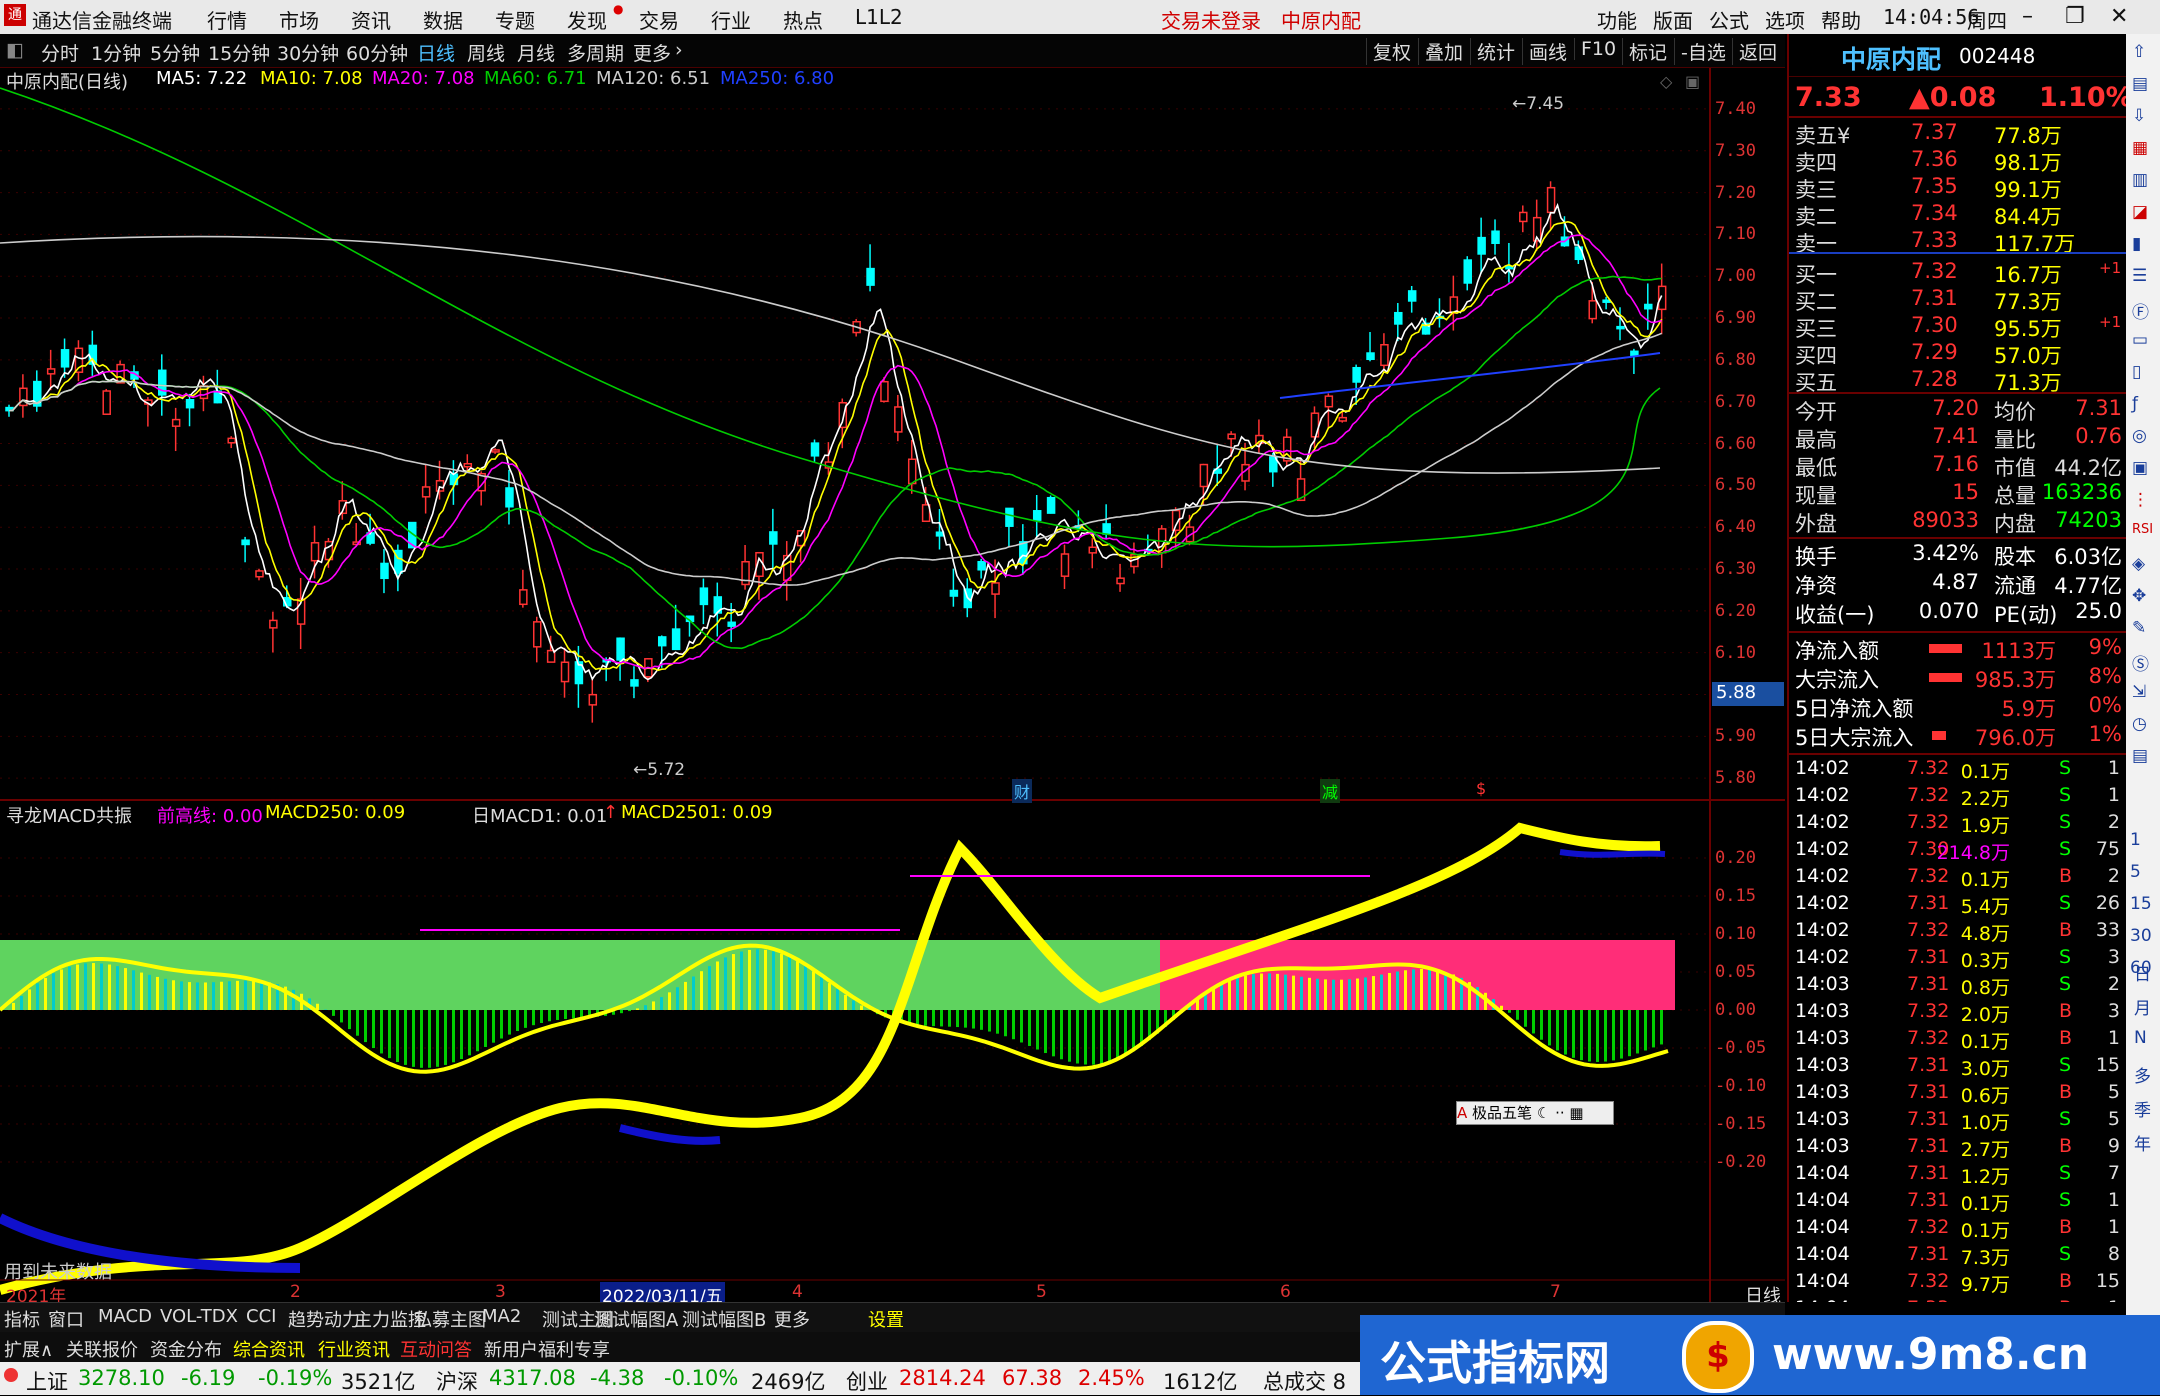 The image size is (2160, 1396). Describe the element at coordinates (2027, 16) in the screenshot. I see `minimize-icon: –` at that location.